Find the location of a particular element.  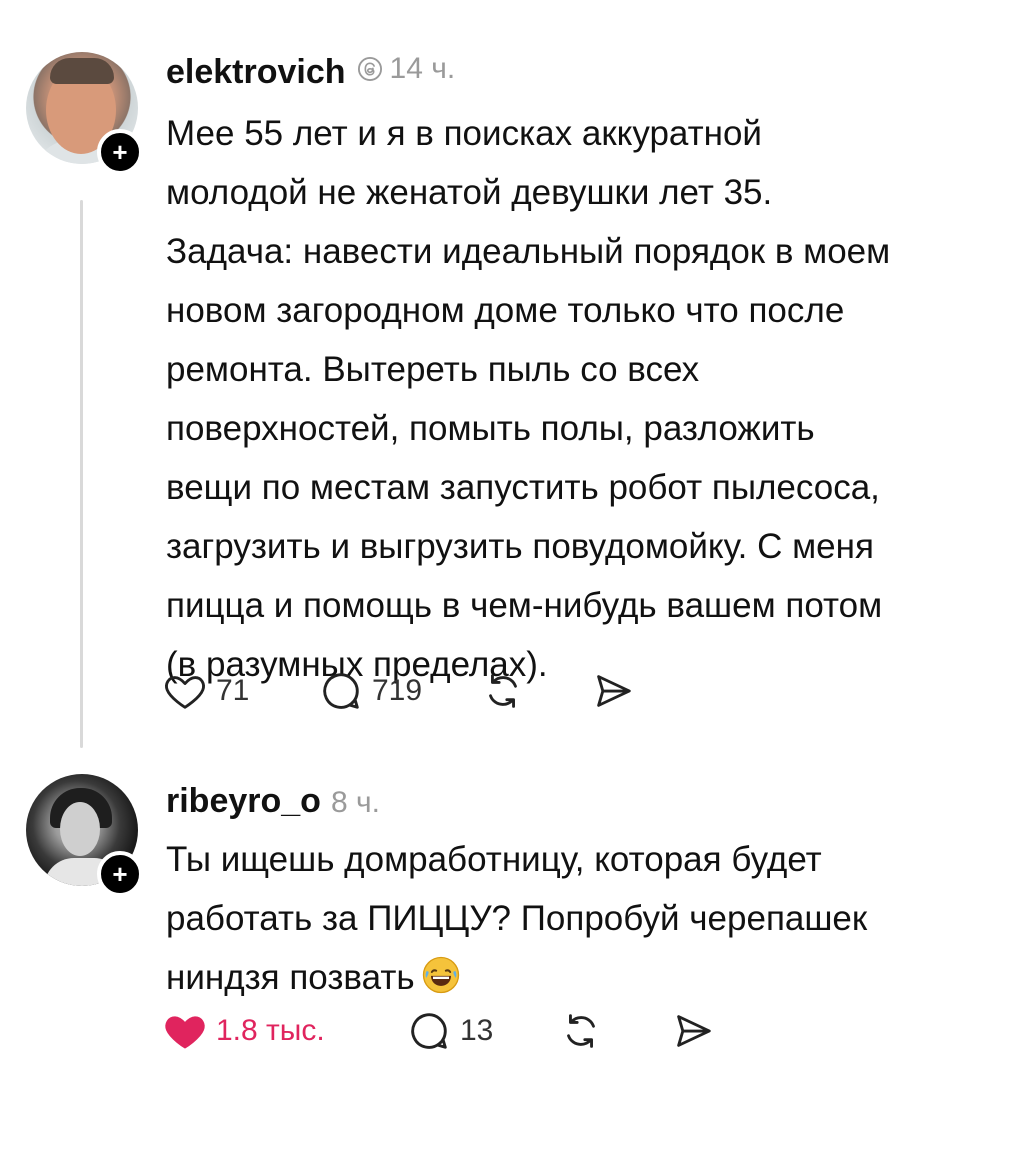

laughing-emoji-icon is located at coordinates (441, 974).